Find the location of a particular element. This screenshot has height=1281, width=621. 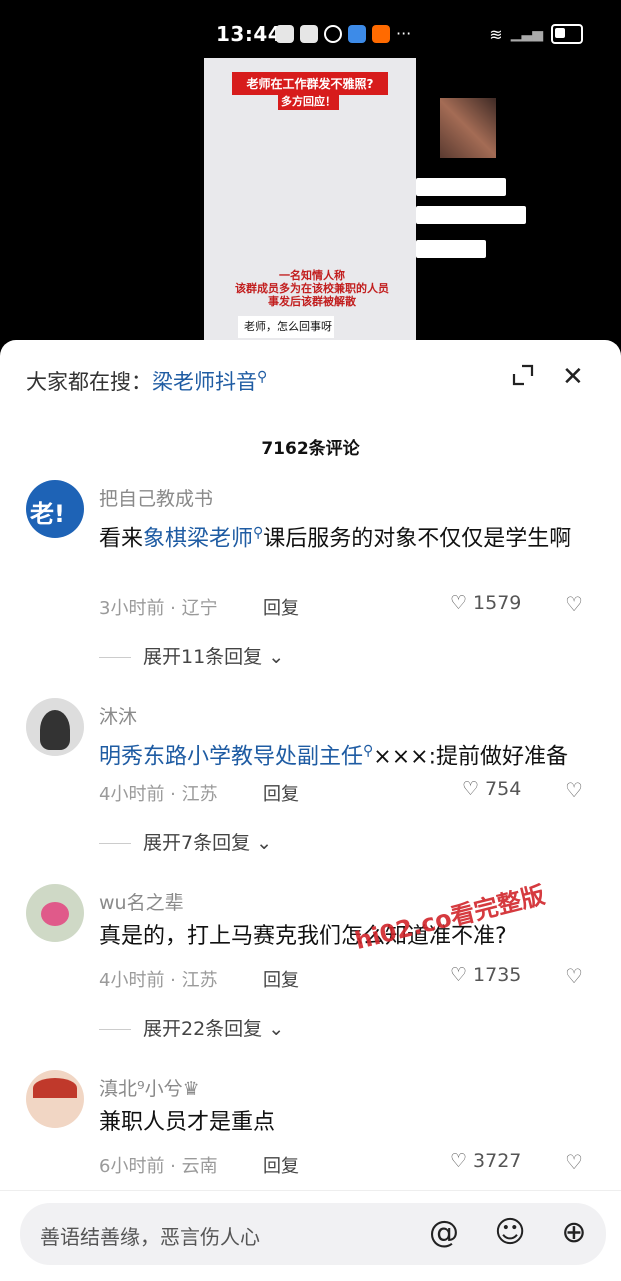

close-icon: ✕ is located at coordinates (573, 377).